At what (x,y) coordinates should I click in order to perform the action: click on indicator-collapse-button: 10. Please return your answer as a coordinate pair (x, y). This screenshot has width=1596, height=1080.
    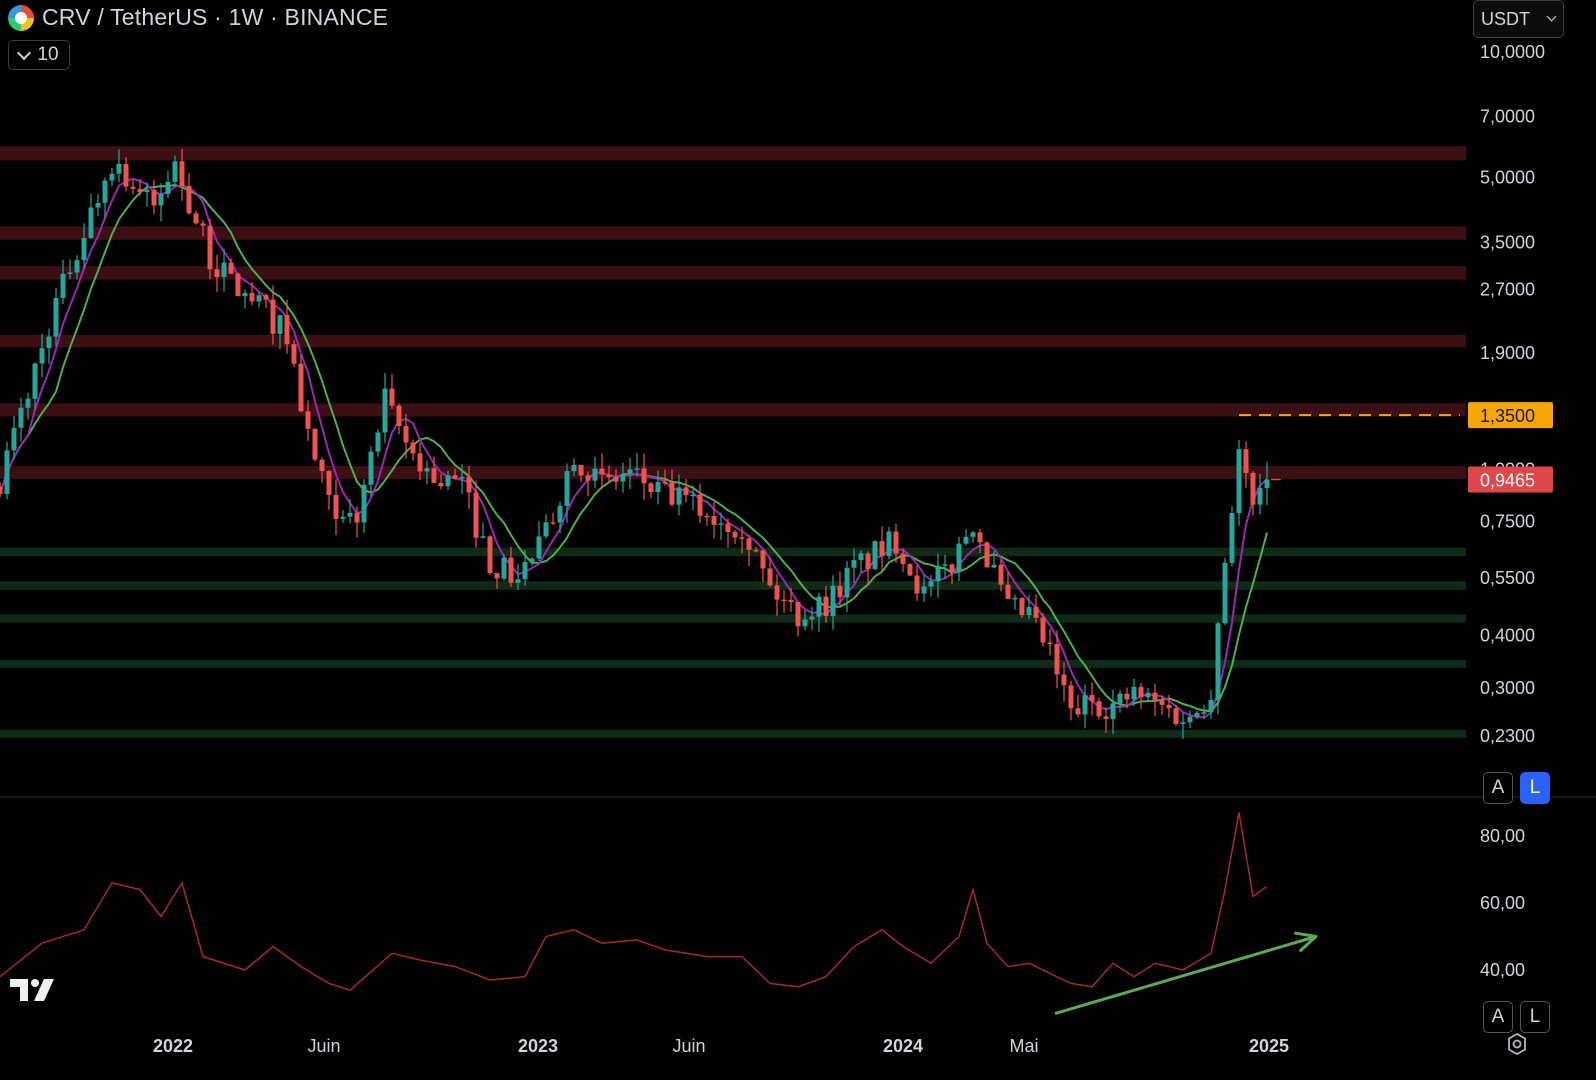
    Looking at the image, I should click on (39, 55).